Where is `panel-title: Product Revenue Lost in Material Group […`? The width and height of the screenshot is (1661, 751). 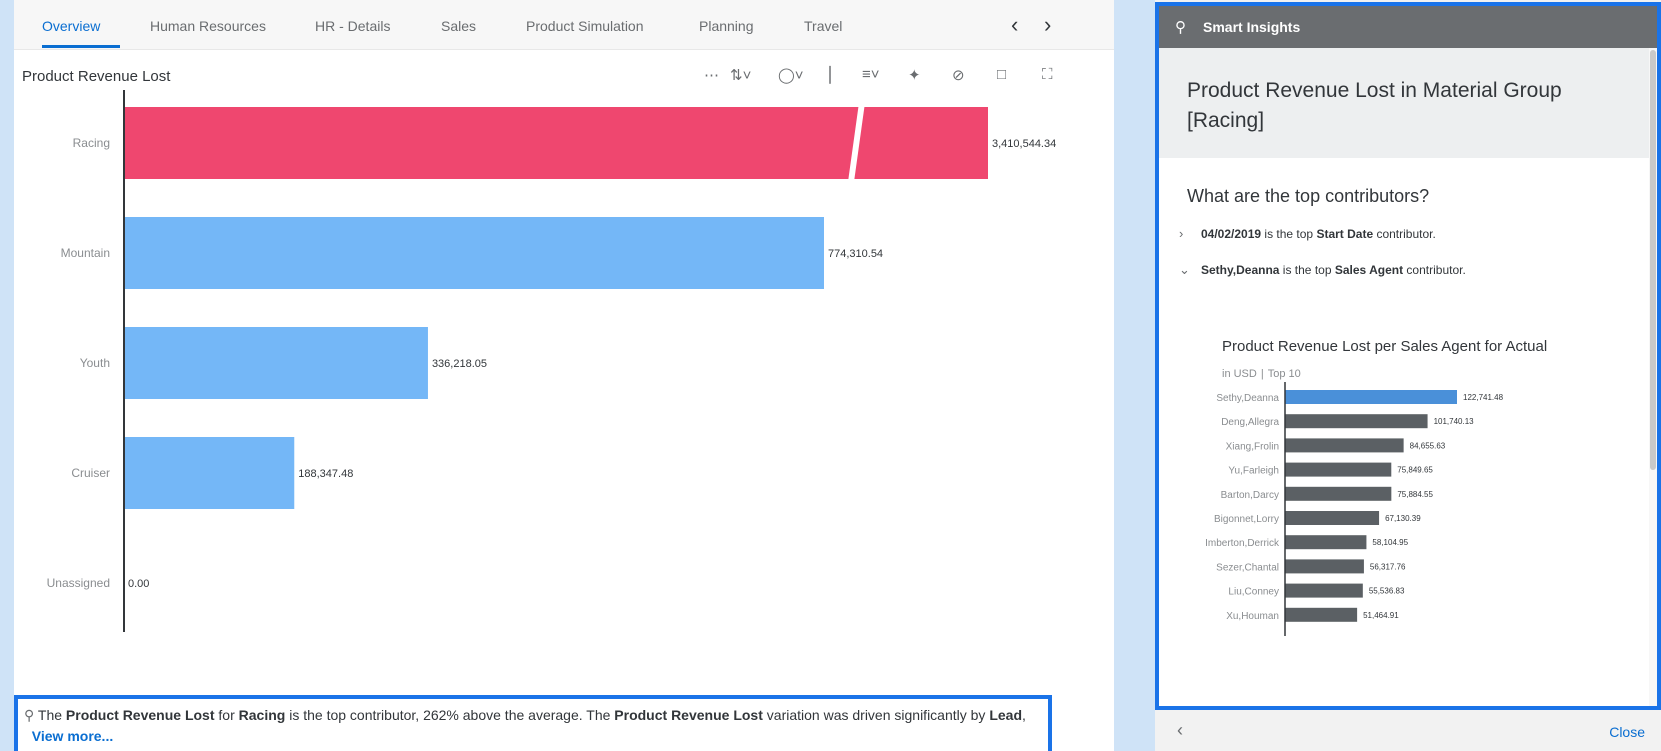
panel-title: Product Revenue Lost in Material Group [… is located at coordinates (1374, 105).